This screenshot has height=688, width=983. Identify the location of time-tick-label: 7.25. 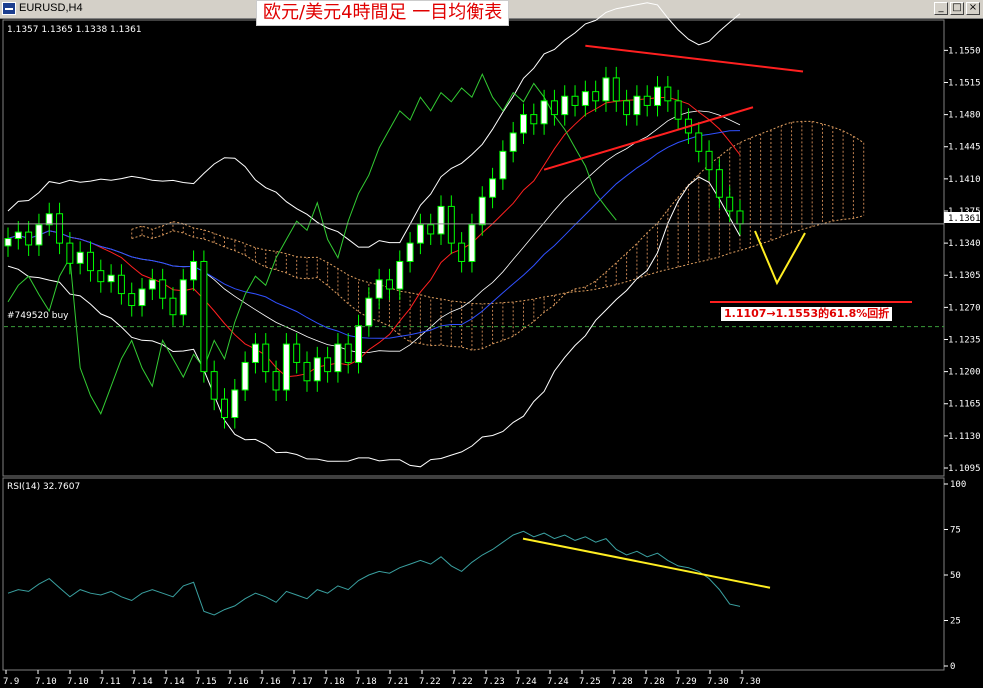
(590, 682).